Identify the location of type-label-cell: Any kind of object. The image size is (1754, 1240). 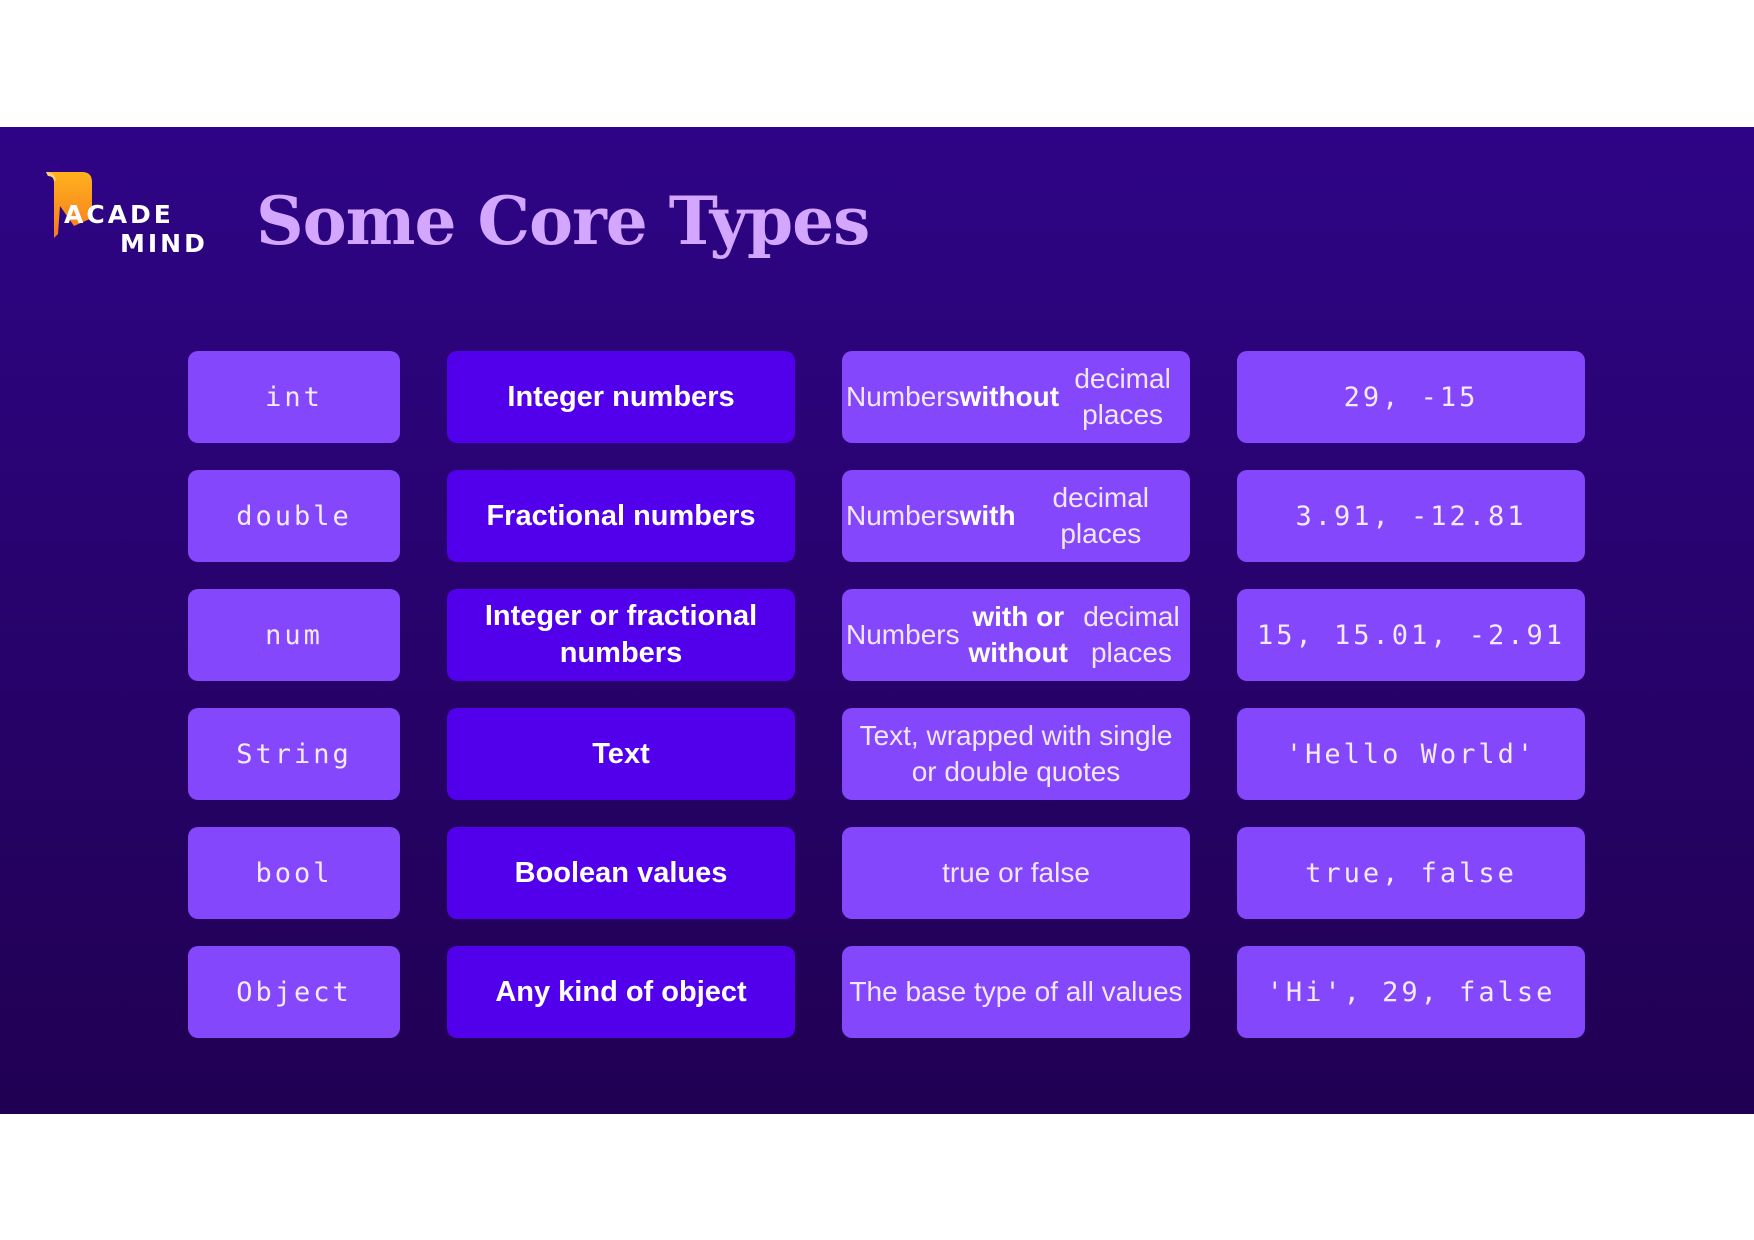
(621, 992).